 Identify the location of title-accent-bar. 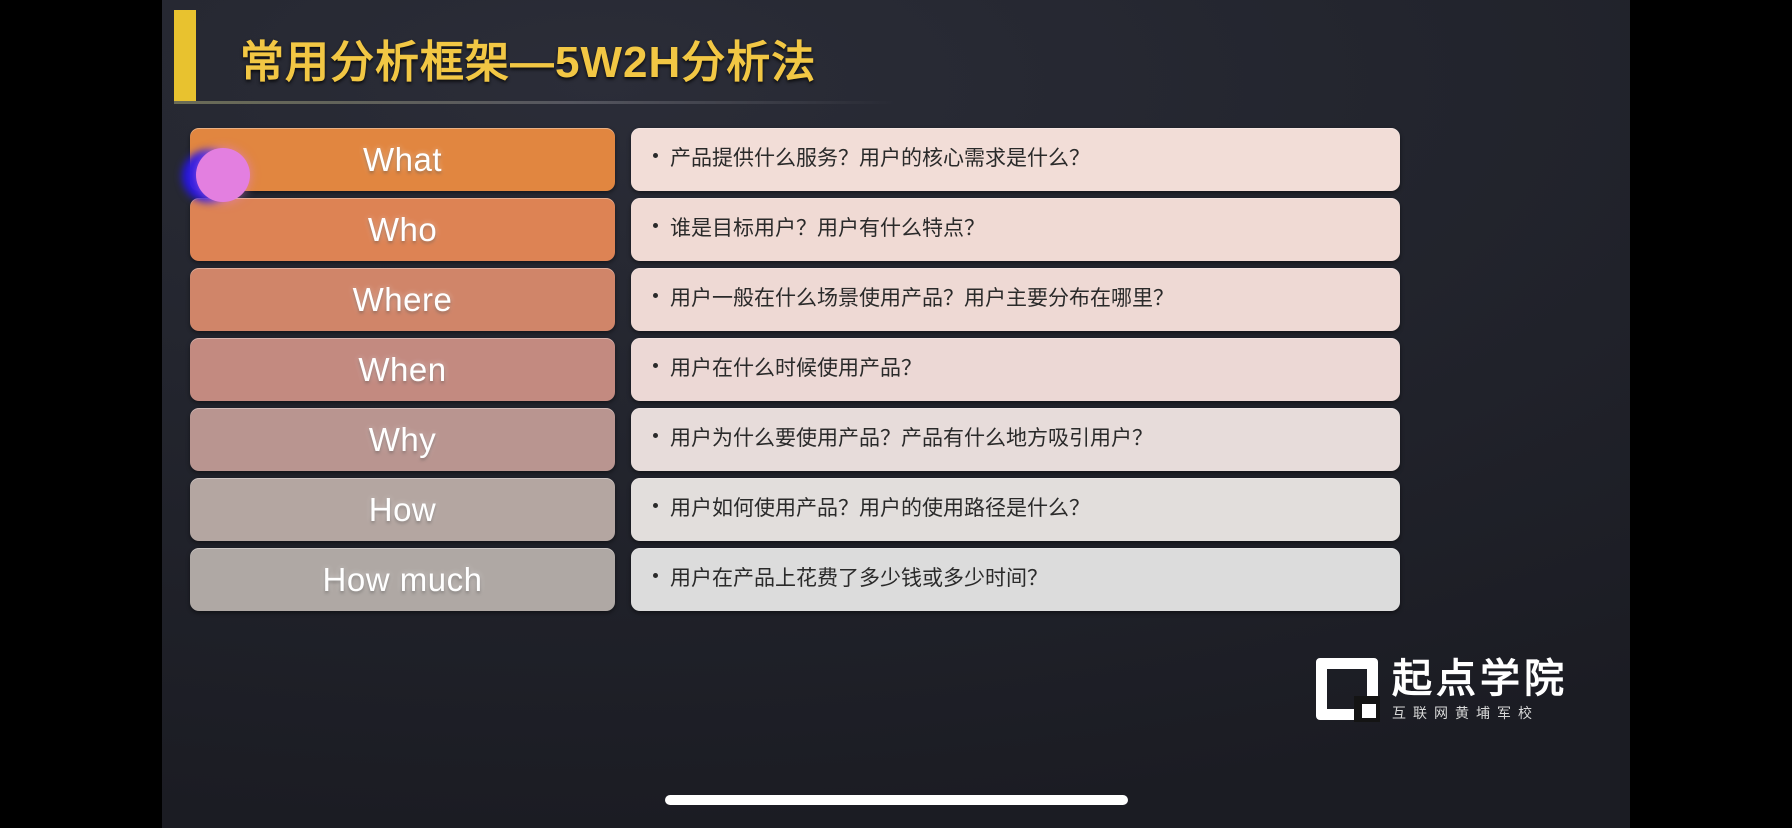
(185, 56).